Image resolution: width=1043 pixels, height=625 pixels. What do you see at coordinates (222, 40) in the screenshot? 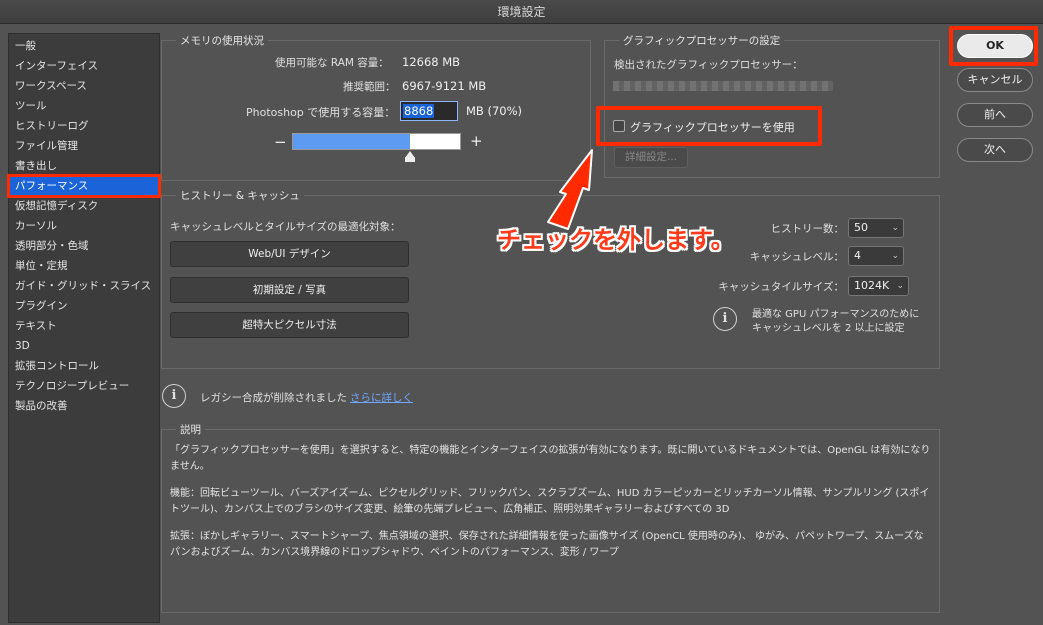
I see `memory-group-title: メモリの使用状況` at bounding box center [222, 40].